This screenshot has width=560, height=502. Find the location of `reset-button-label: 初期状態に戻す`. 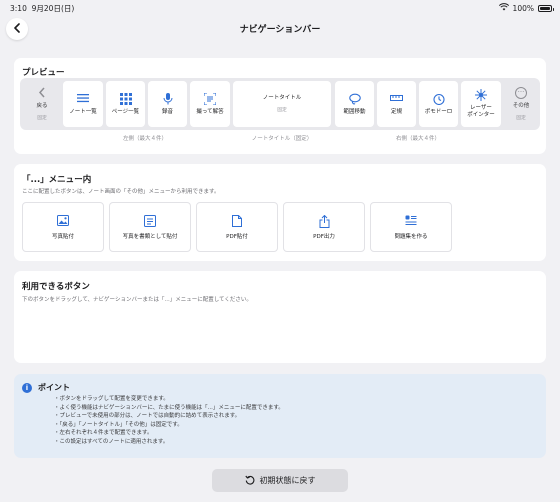

reset-button-label: 初期状態に戻す is located at coordinates (287, 480).